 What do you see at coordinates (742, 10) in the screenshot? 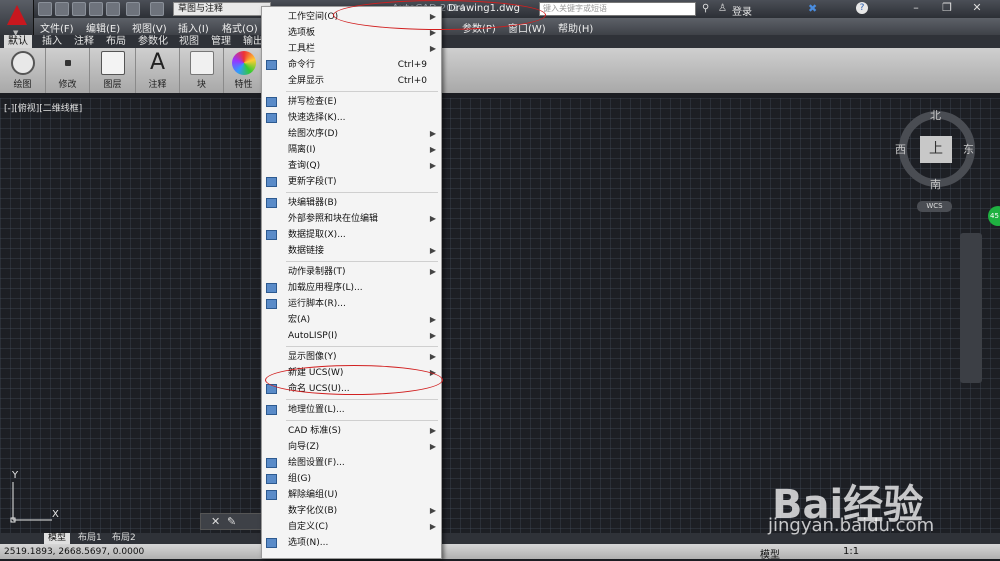
I see `login-link: 登录` at bounding box center [742, 10].